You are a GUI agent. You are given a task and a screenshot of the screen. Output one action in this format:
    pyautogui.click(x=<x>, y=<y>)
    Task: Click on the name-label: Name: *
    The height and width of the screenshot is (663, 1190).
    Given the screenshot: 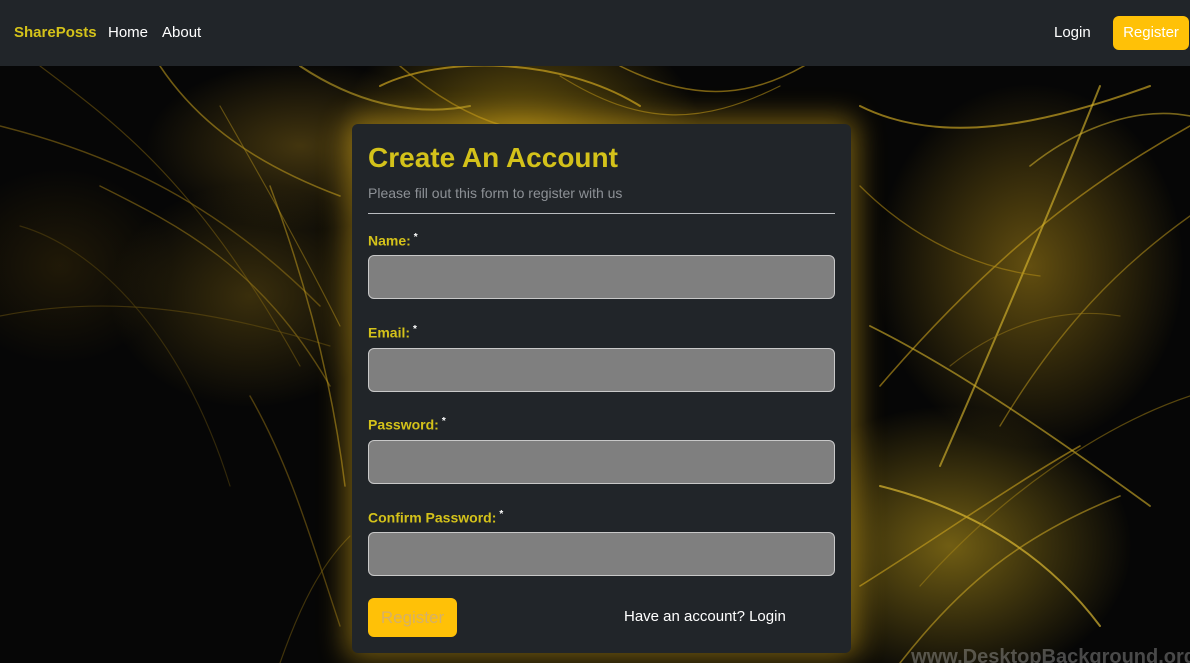 What is the action you would take?
    pyautogui.click(x=393, y=240)
    